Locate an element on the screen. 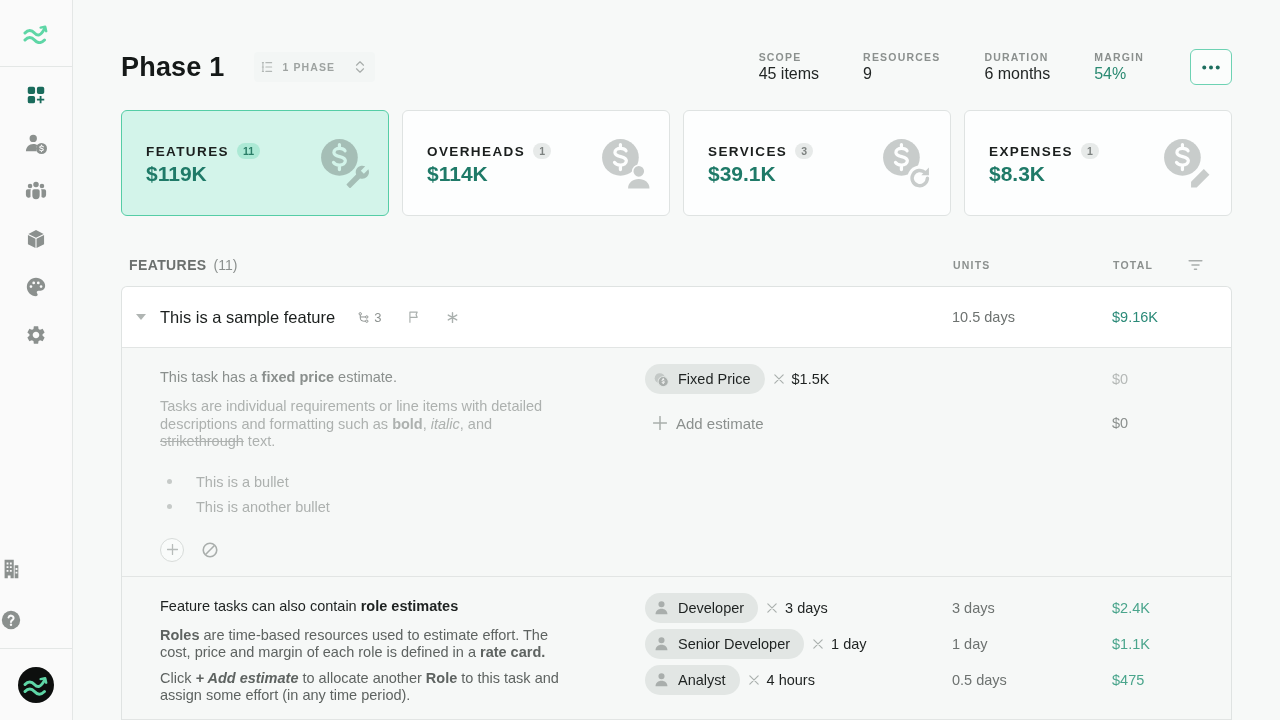 The height and width of the screenshot is (720, 1280). card-value: $8.3K is located at coordinates (1018, 174).